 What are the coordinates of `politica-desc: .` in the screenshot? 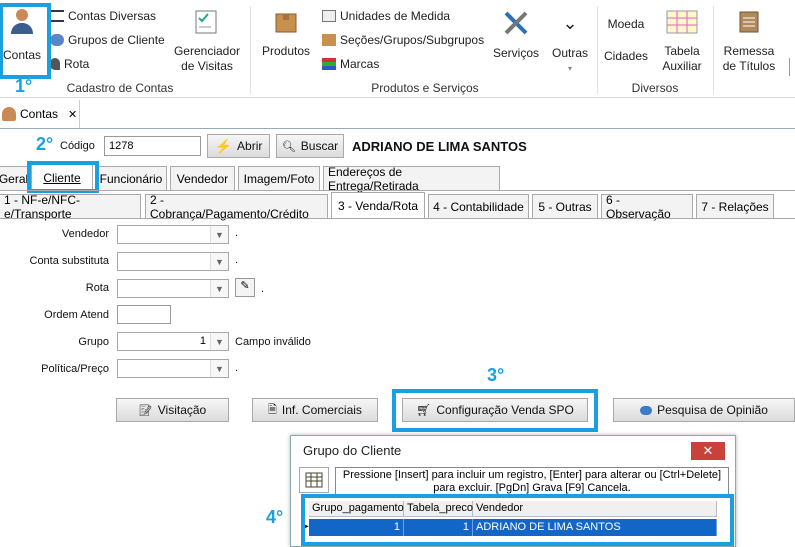 It's located at (237, 368).